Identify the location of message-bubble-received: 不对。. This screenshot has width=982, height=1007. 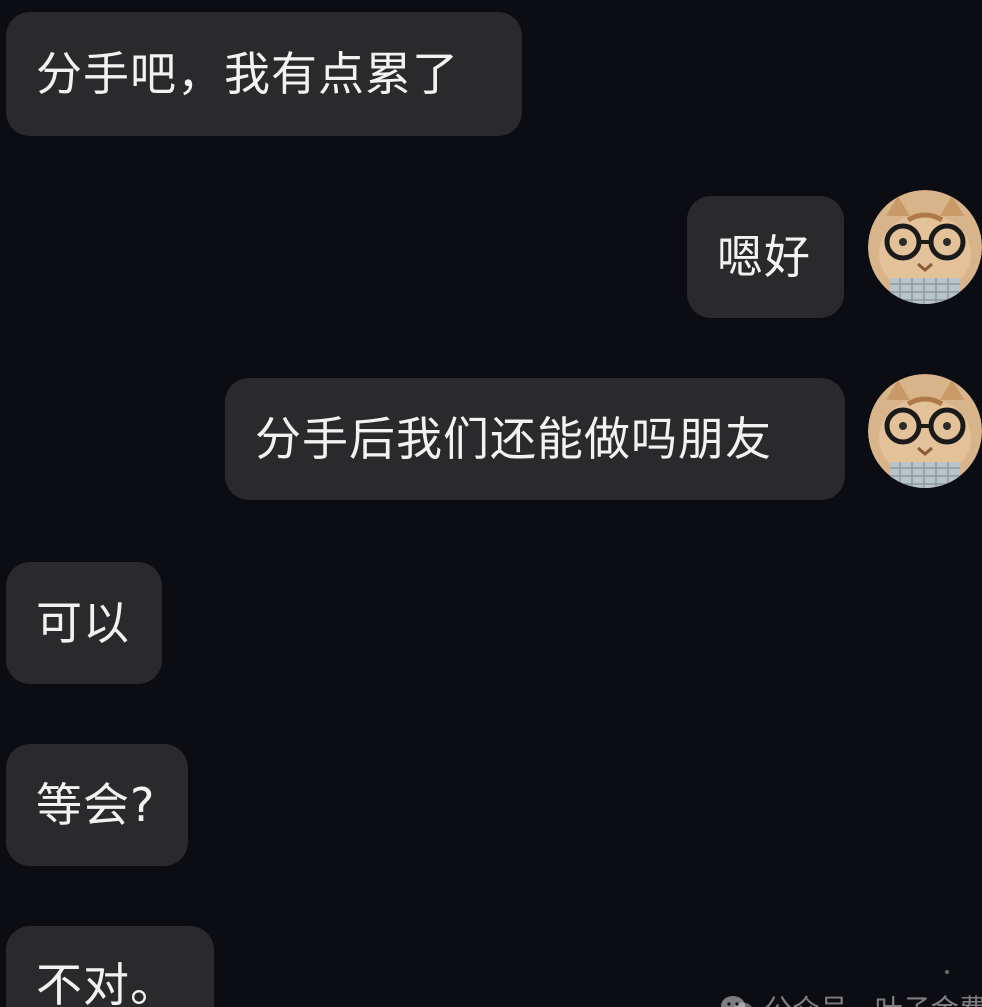
(110, 966).